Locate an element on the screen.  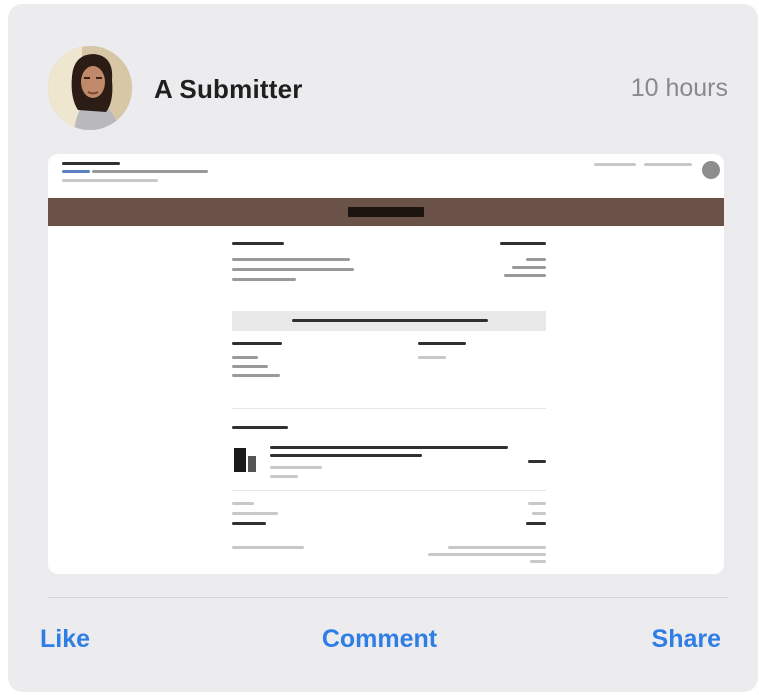
email-sender-link is located at coordinates (76, 171).